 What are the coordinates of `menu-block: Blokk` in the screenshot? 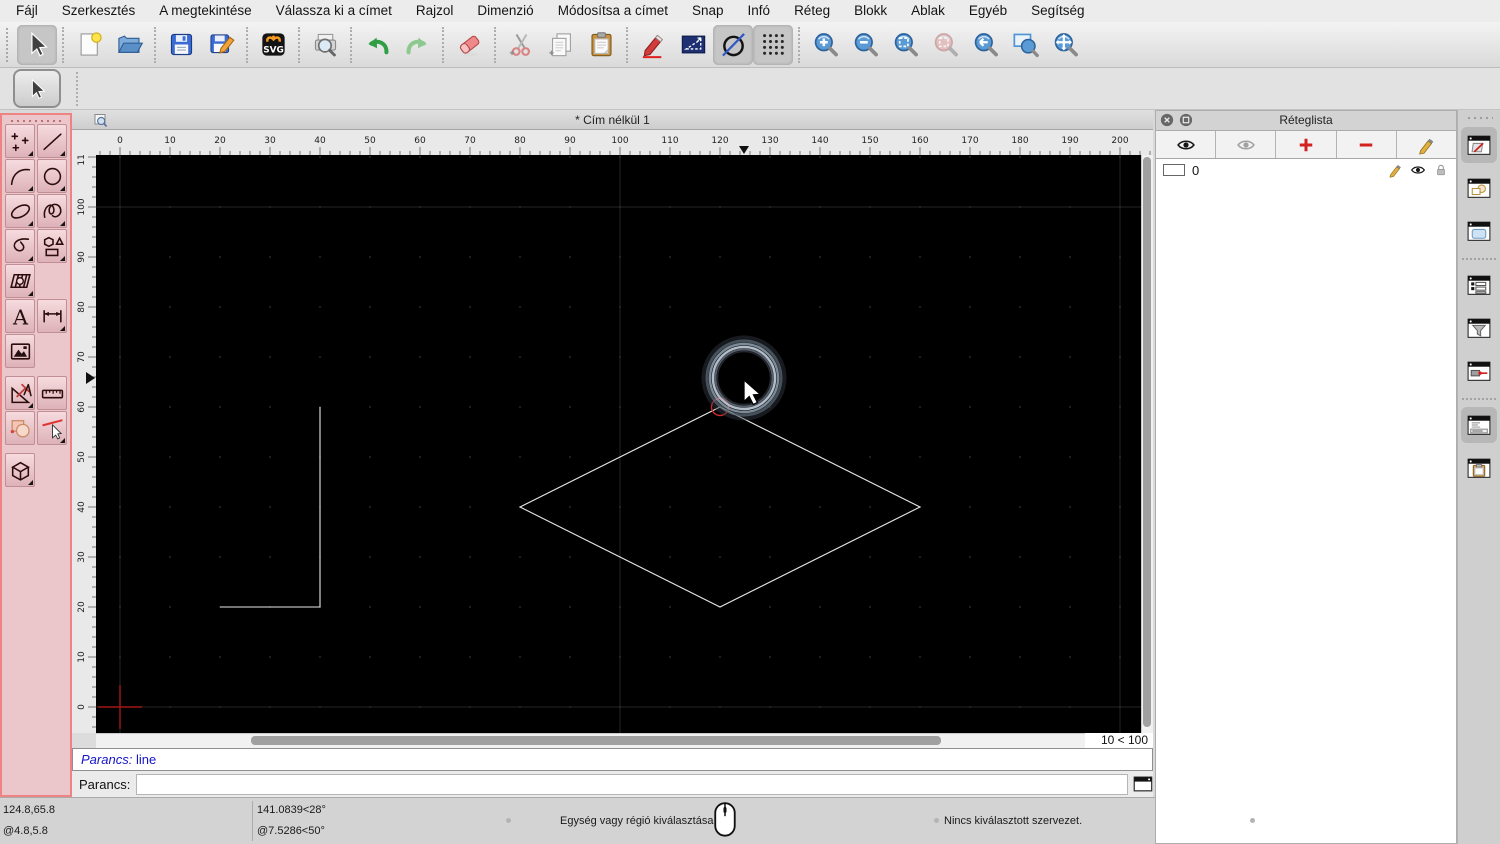 It's located at (870, 11).